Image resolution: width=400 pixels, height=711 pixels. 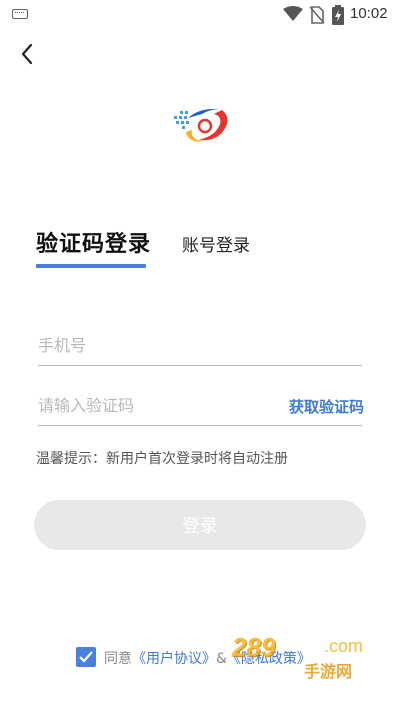 I want to click on agreement-prefix: 同意, so click(x=118, y=659).